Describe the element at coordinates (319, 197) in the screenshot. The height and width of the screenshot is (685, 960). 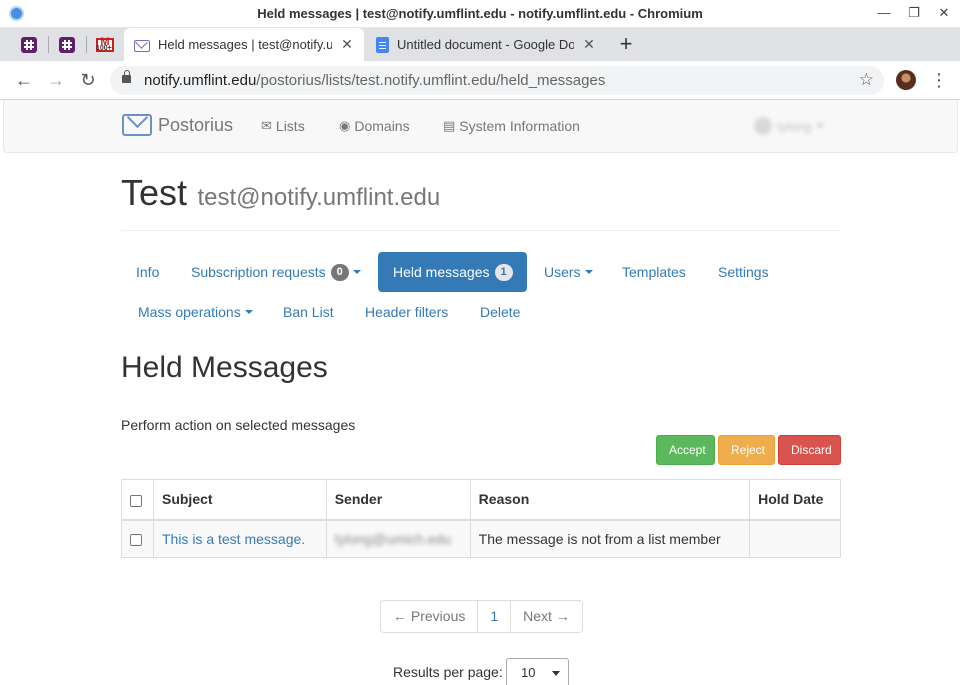
I see `list-address: test@notify.umflint.edu` at that location.